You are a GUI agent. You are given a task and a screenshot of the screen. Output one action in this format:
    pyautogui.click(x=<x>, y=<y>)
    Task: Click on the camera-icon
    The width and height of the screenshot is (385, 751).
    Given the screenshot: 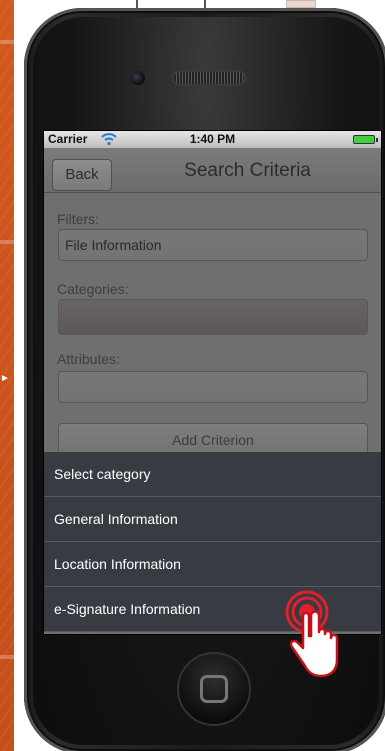 What is the action you would take?
    pyautogui.click(x=138, y=78)
    